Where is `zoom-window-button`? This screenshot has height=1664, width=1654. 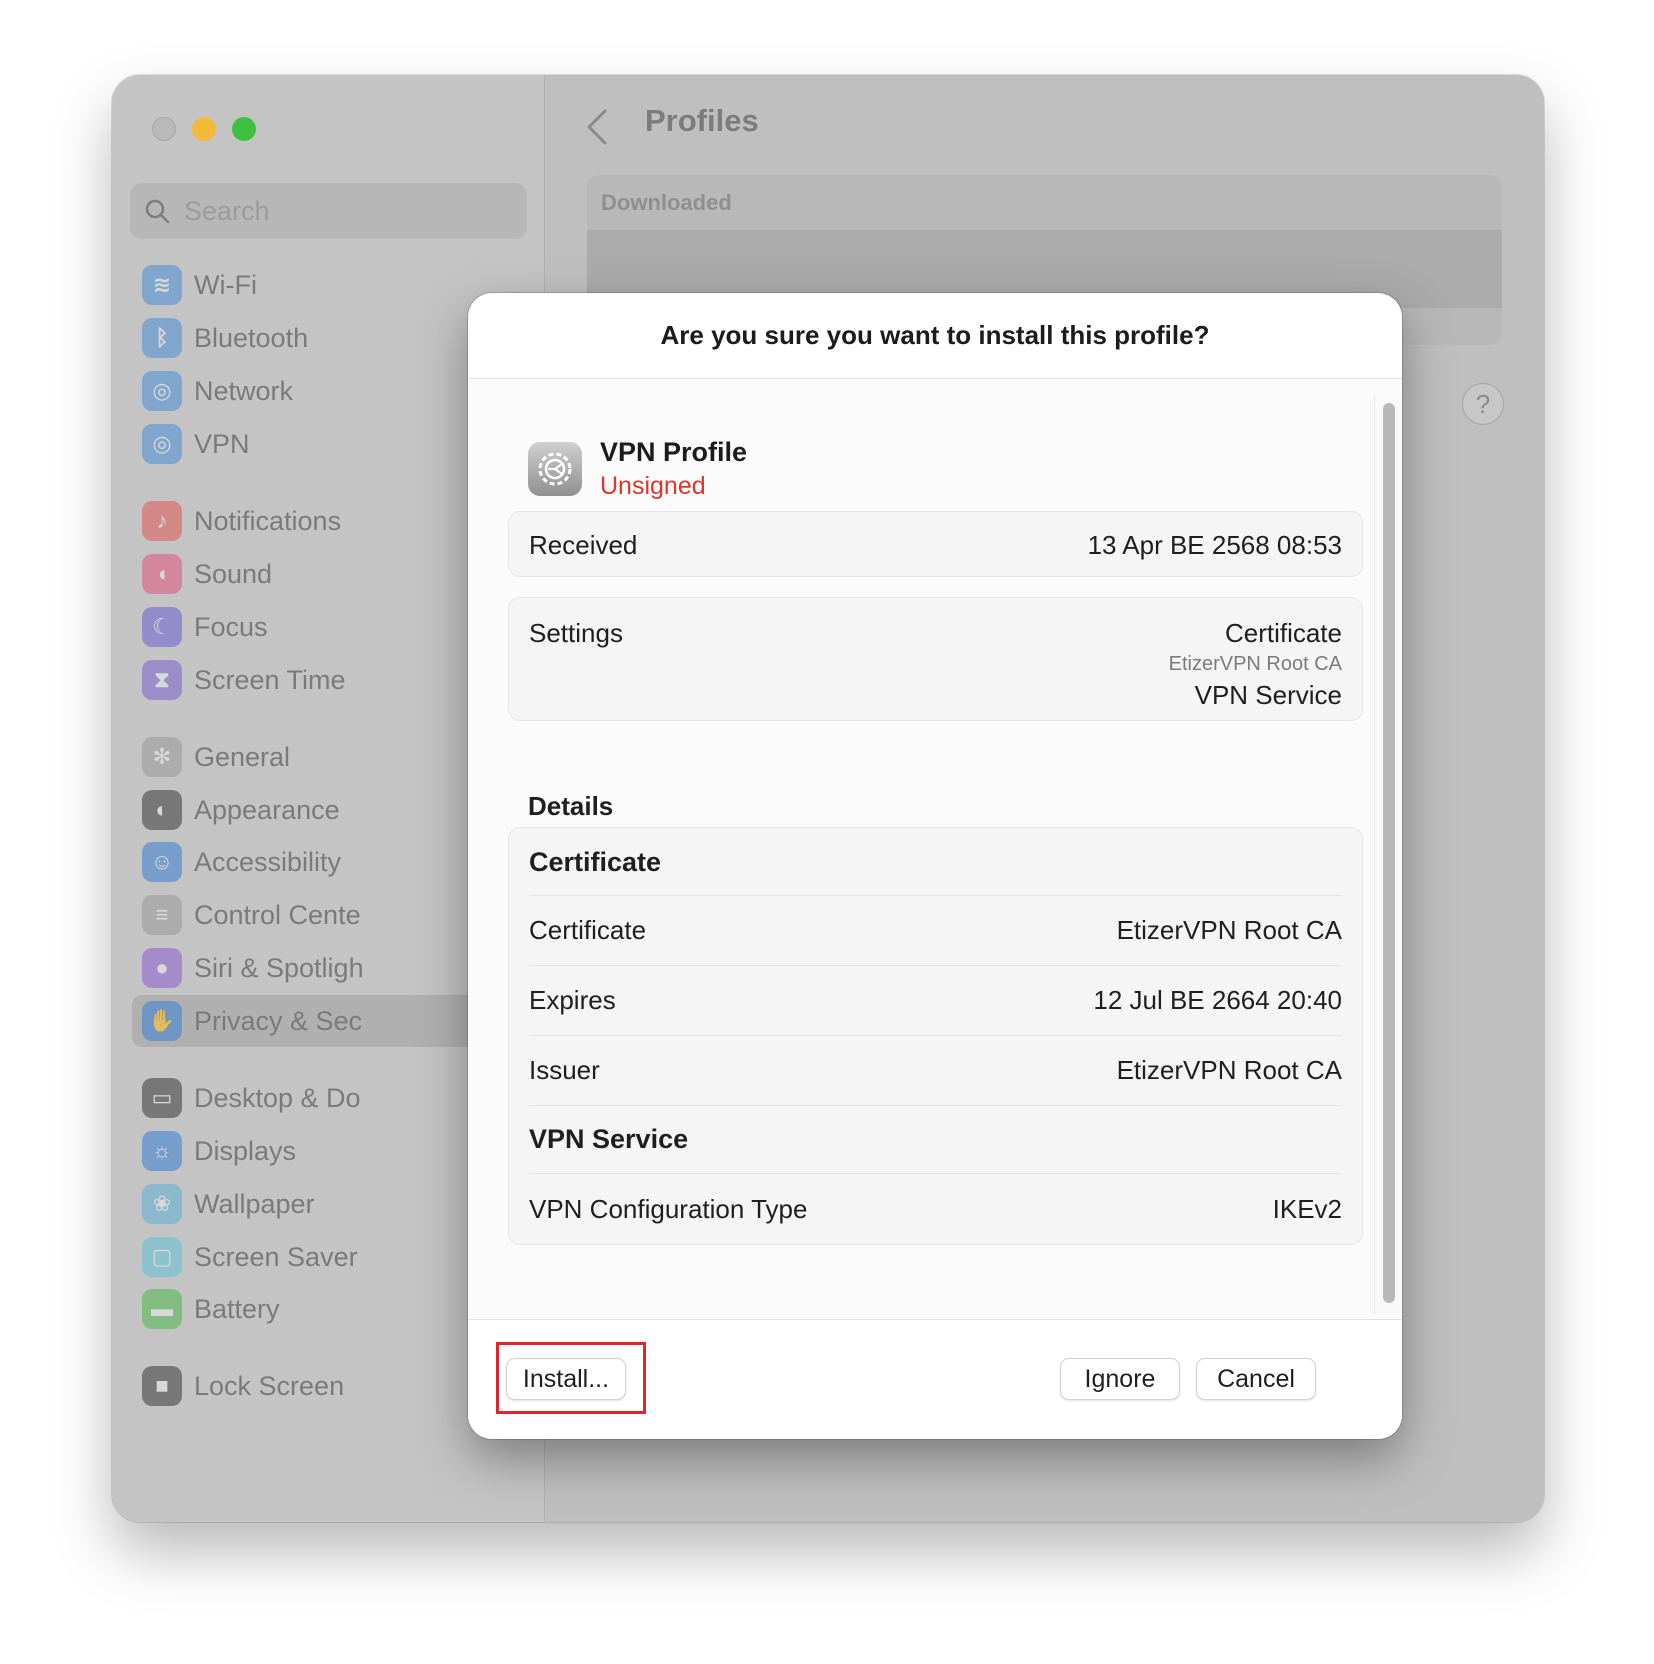 zoom-window-button is located at coordinates (244, 129).